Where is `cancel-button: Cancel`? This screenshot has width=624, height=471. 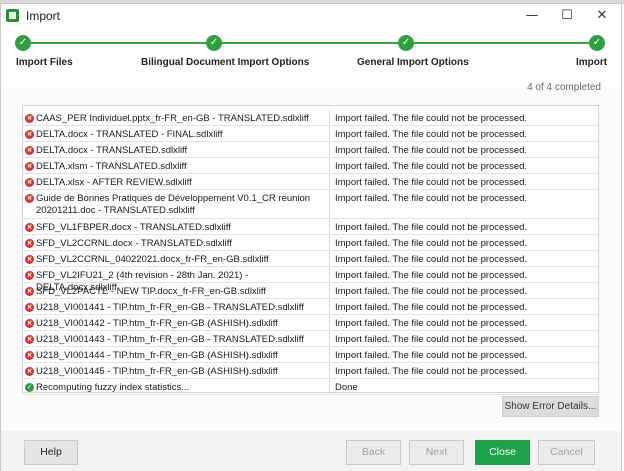
cancel-button: Cancel is located at coordinates (566, 452).